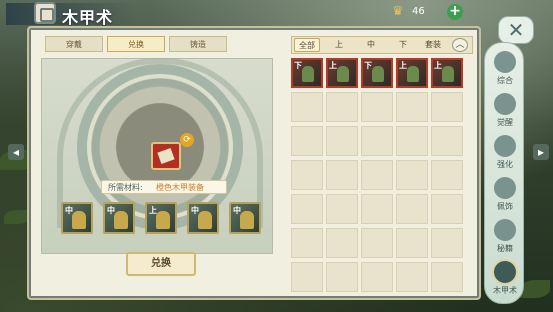 This screenshot has width=553, height=312. Describe the element at coordinates (45, 13) in the screenshot. I see `menu-book-icon` at that location.